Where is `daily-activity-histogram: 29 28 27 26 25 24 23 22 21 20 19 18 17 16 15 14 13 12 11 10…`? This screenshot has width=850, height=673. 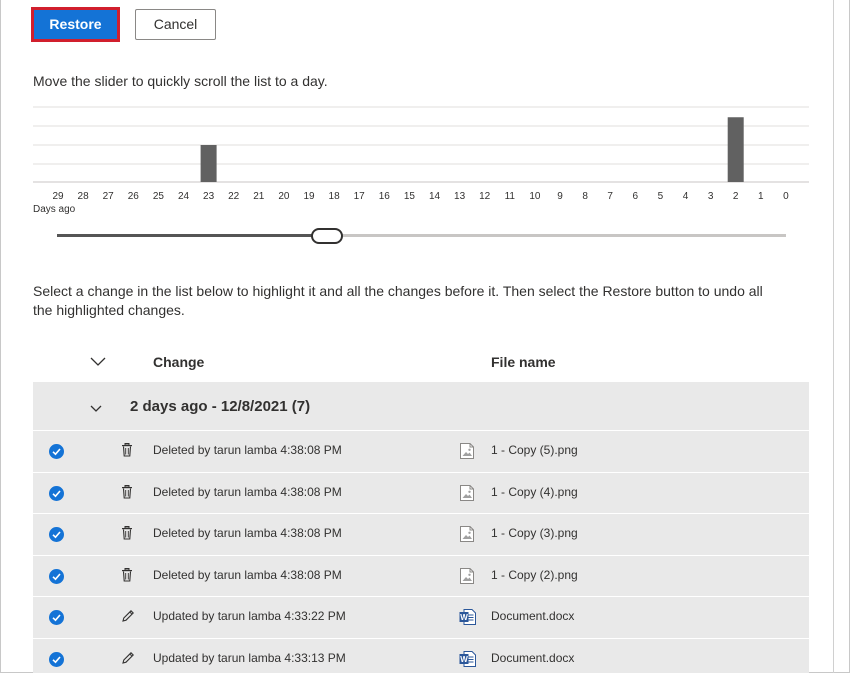 daily-activity-histogram: 29 28 27 26 25 24 23 22 21 20 19 18 17 16 15 14 13 12 11 10… is located at coordinates (421, 154).